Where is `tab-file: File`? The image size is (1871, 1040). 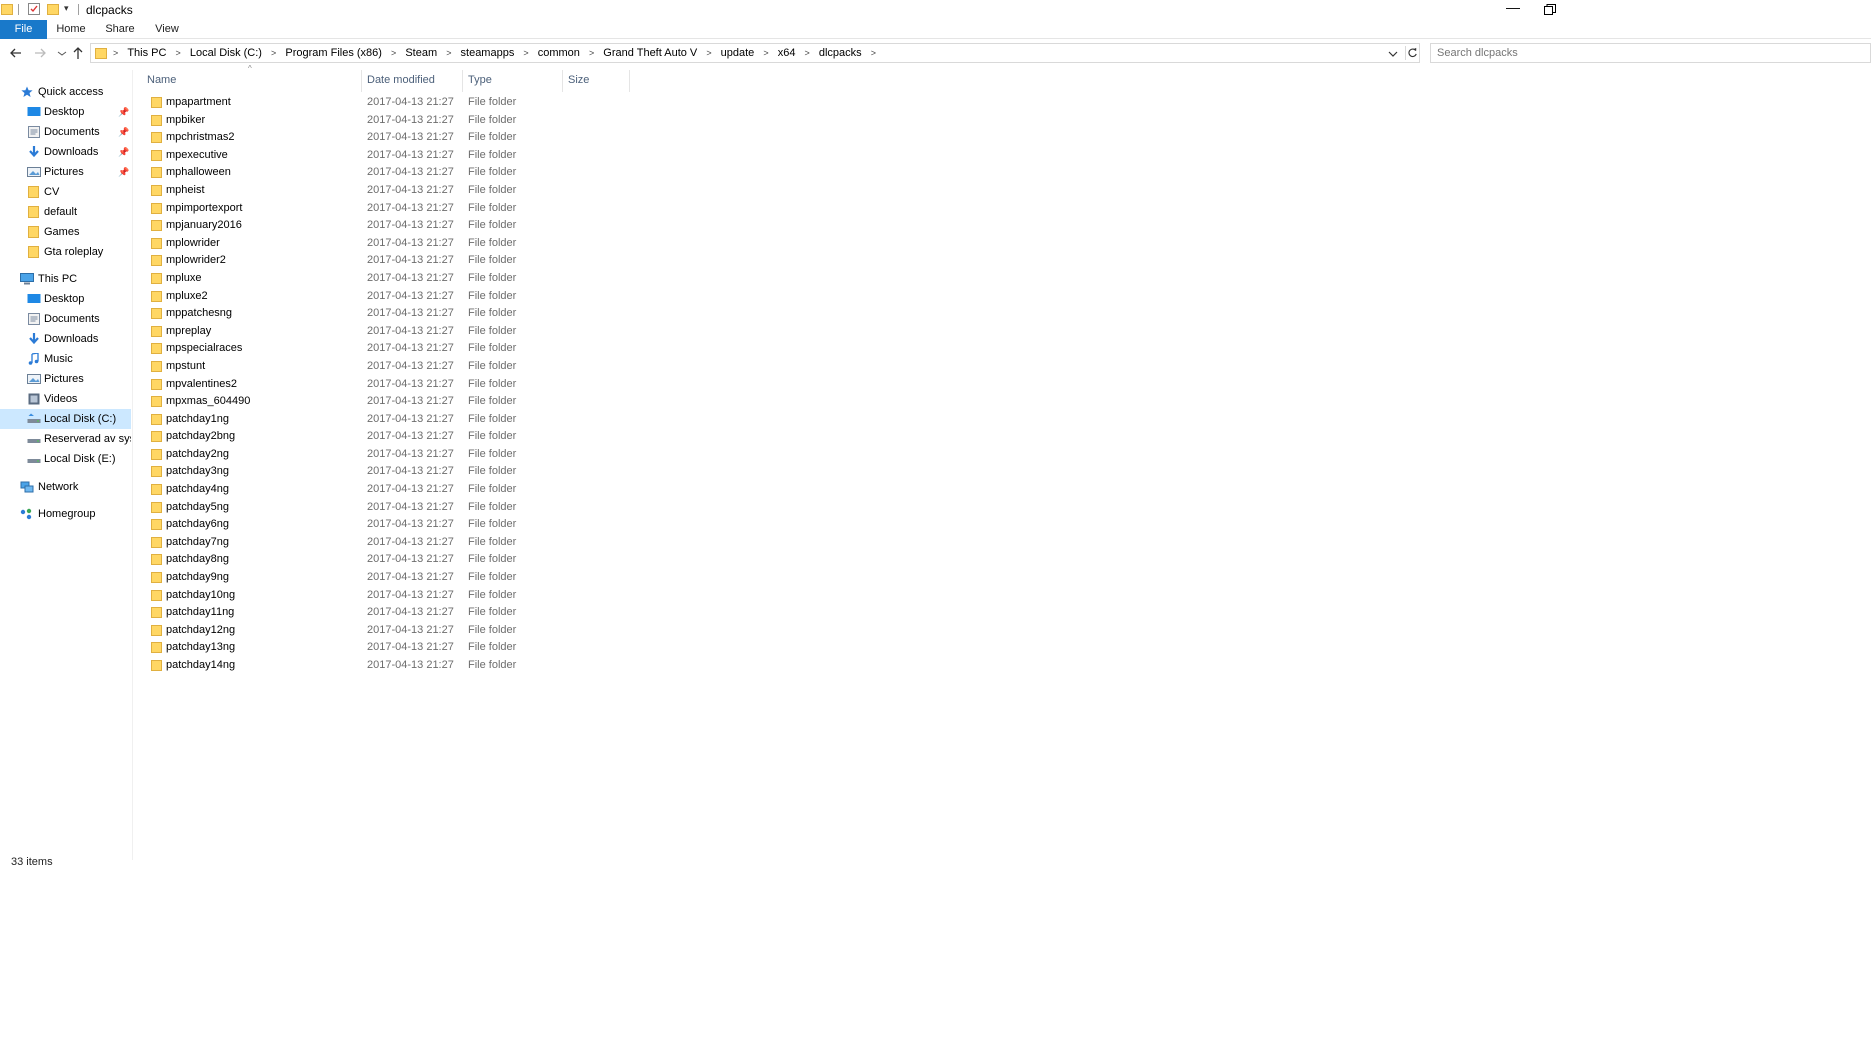
tab-file: File is located at coordinates (23, 29).